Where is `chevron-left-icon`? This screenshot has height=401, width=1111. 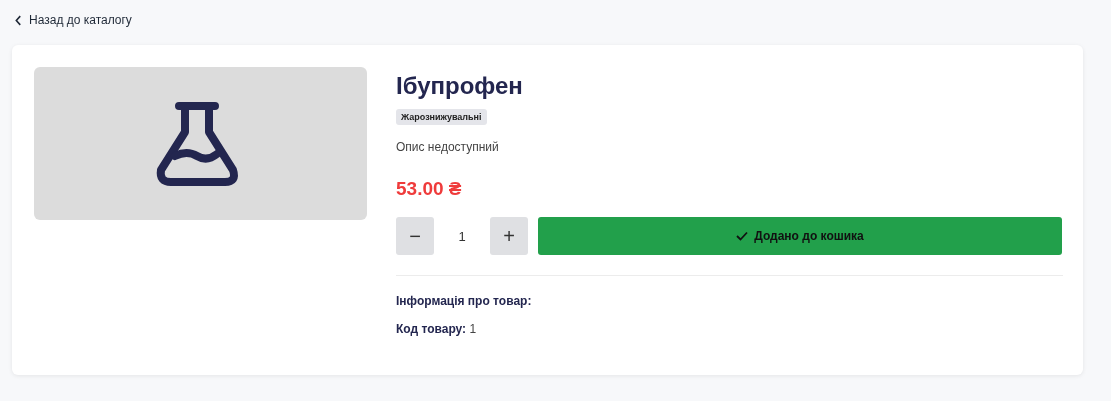 chevron-left-icon is located at coordinates (18, 20).